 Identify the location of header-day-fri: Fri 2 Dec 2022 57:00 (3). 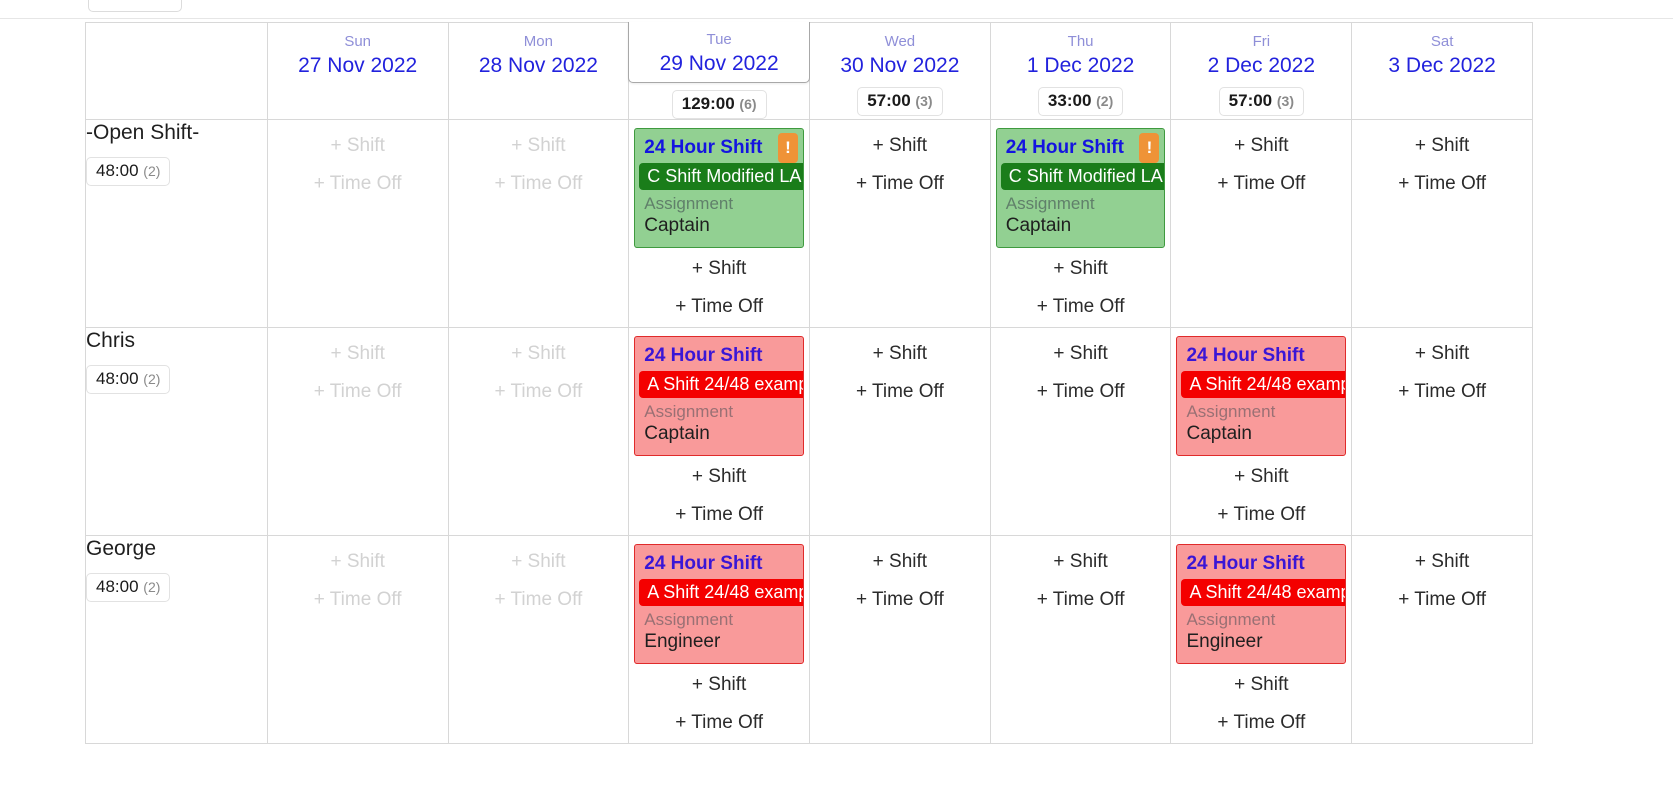
(1261, 71).